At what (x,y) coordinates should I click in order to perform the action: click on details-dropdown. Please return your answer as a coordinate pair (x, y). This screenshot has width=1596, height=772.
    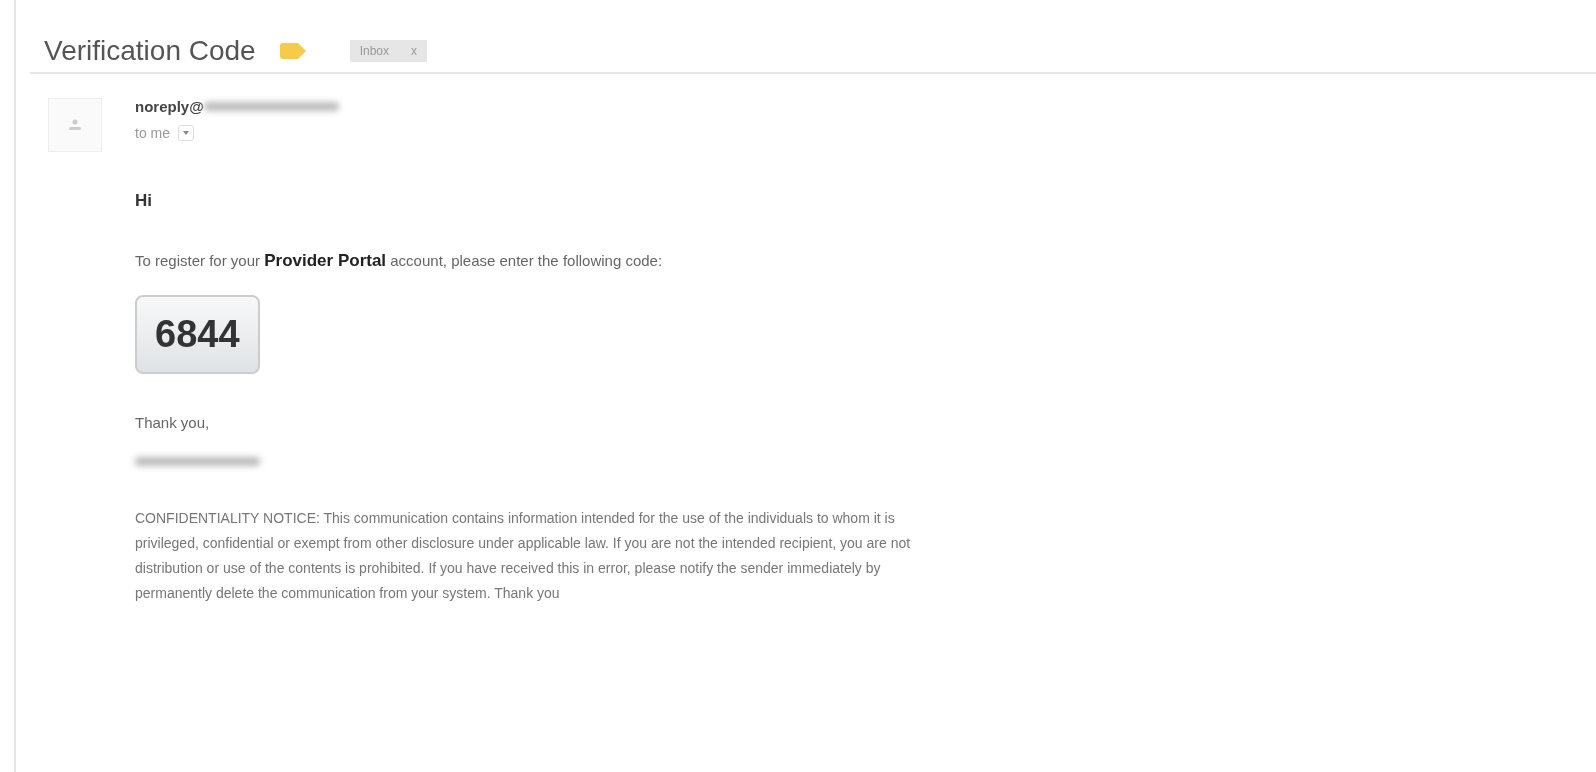
    Looking at the image, I should click on (186, 133).